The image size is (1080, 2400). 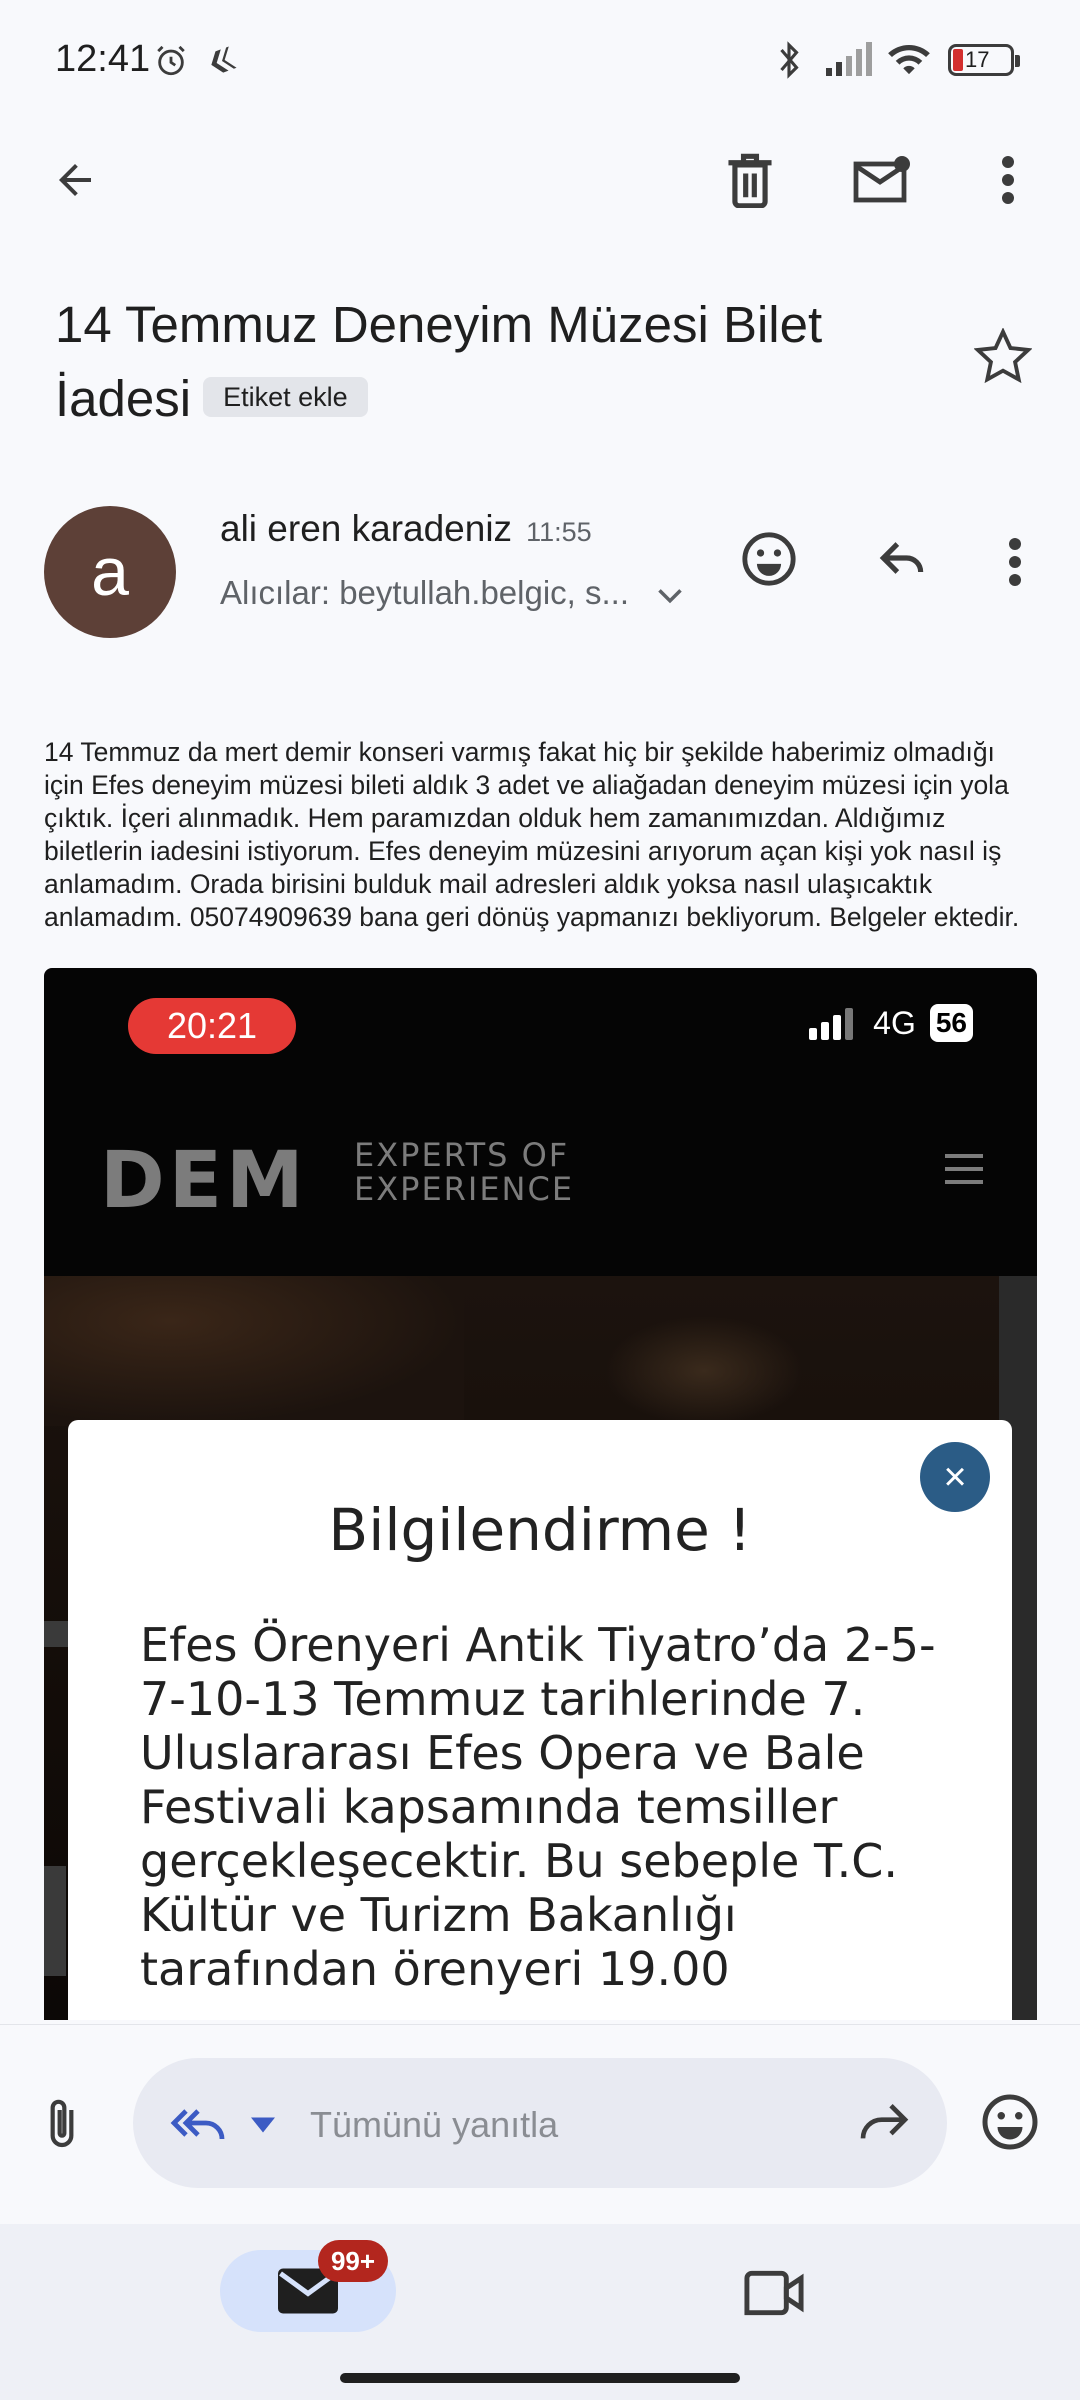 I want to click on app-notification-icon, so click(x=224, y=59).